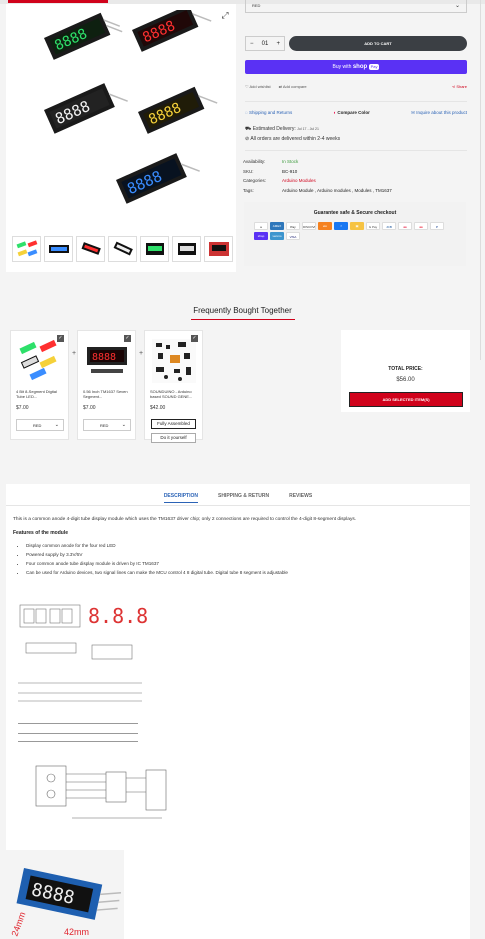 The image size is (485, 939). What do you see at coordinates (65, 894) in the screenshot?
I see `module-dimensions-photo: 8888 24mm 42mm` at bounding box center [65, 894].